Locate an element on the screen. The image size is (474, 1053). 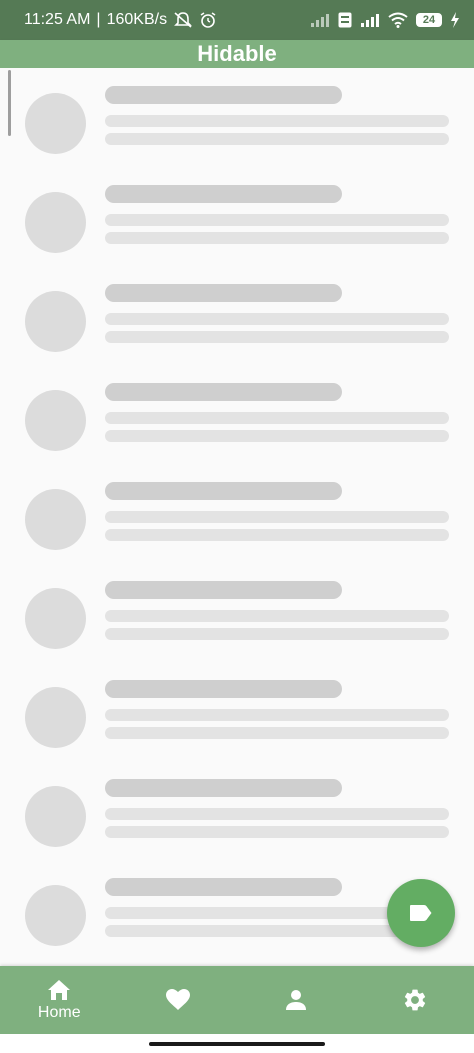
gesture-area is located at coordinates (237, 1043).